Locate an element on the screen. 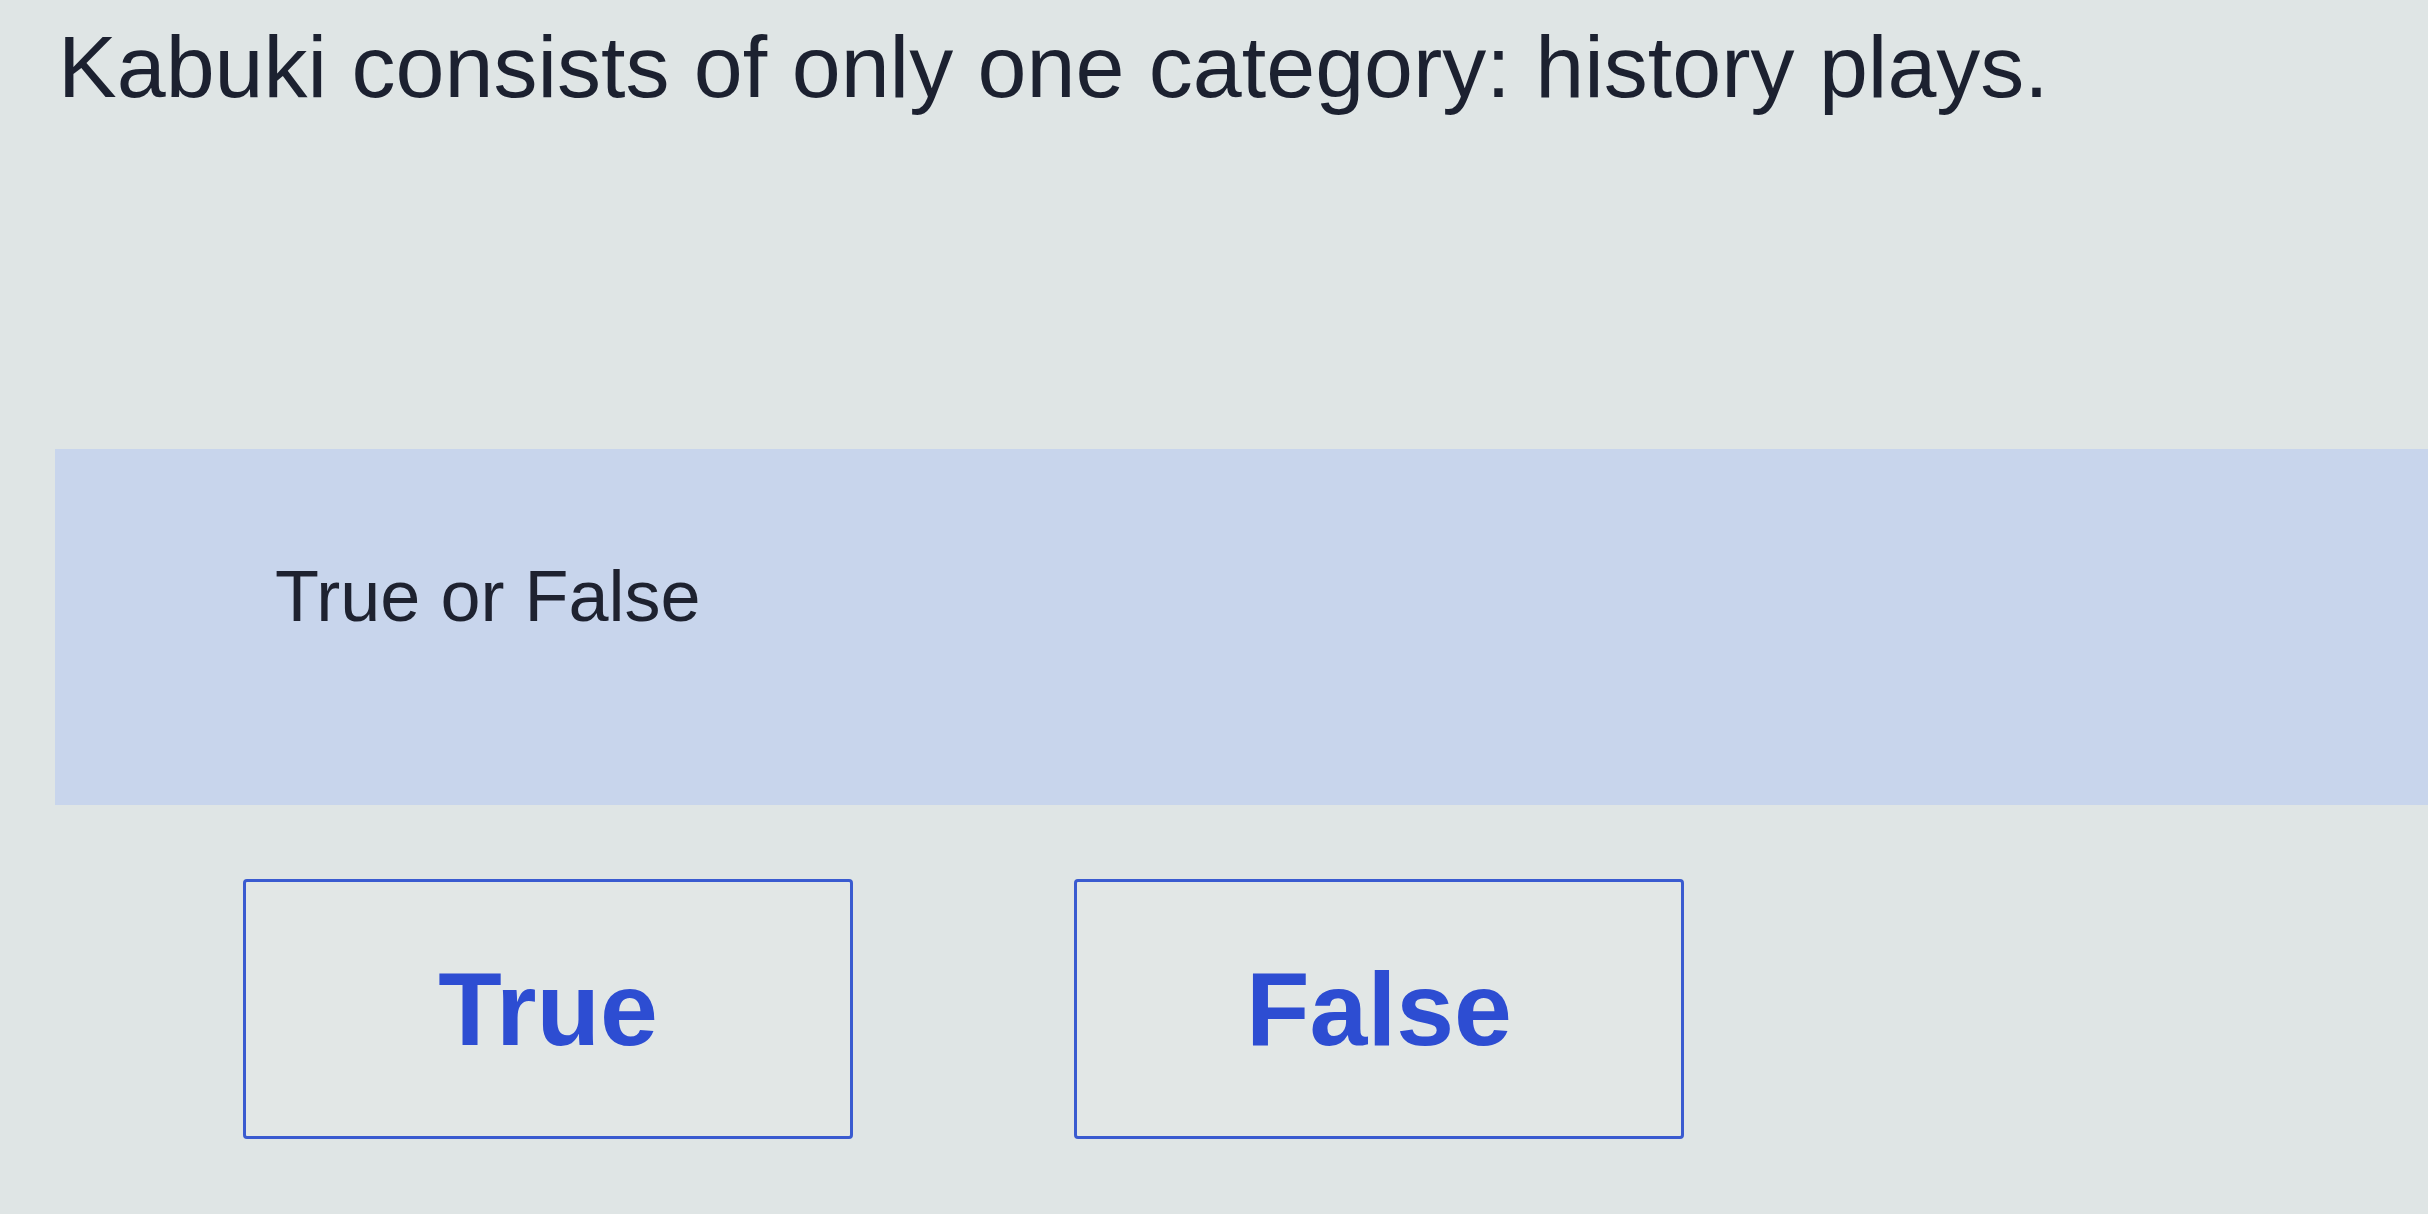 This screenshot has width=2428, height=1214. prompt-label: True or False is located at coordinates (488, 596).